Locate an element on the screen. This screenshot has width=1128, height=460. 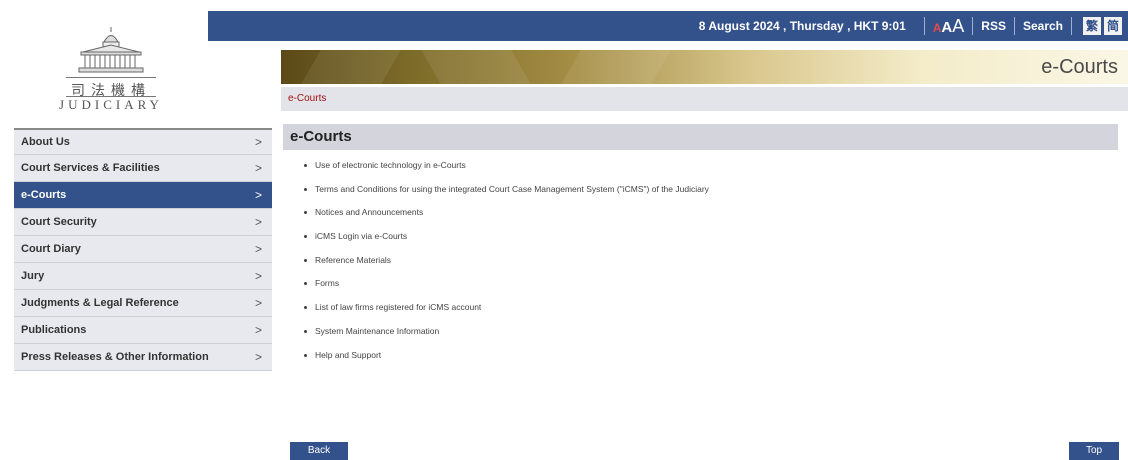
link-icms-login: iCMS Login via e-Courts is located at coordinates (361, 236).